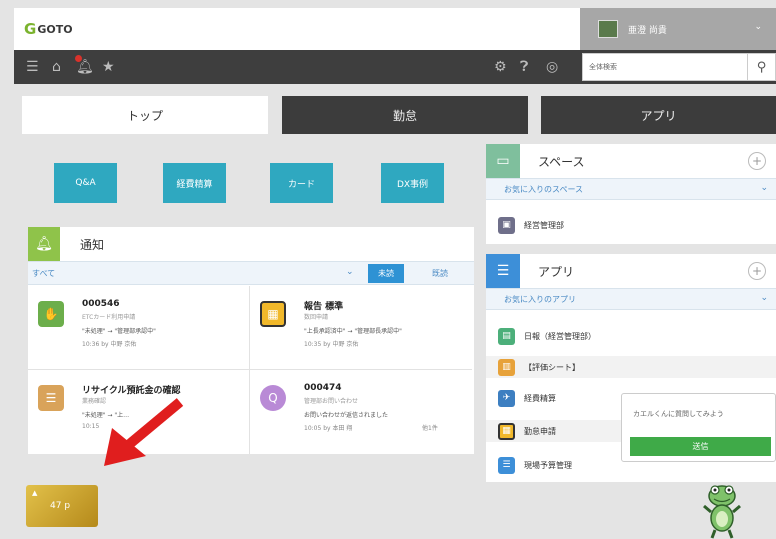  What do you see at coordinates (500, 67) in the screenshot?
I see `gear-icon: ⚙` at bounding box center [500, 67].